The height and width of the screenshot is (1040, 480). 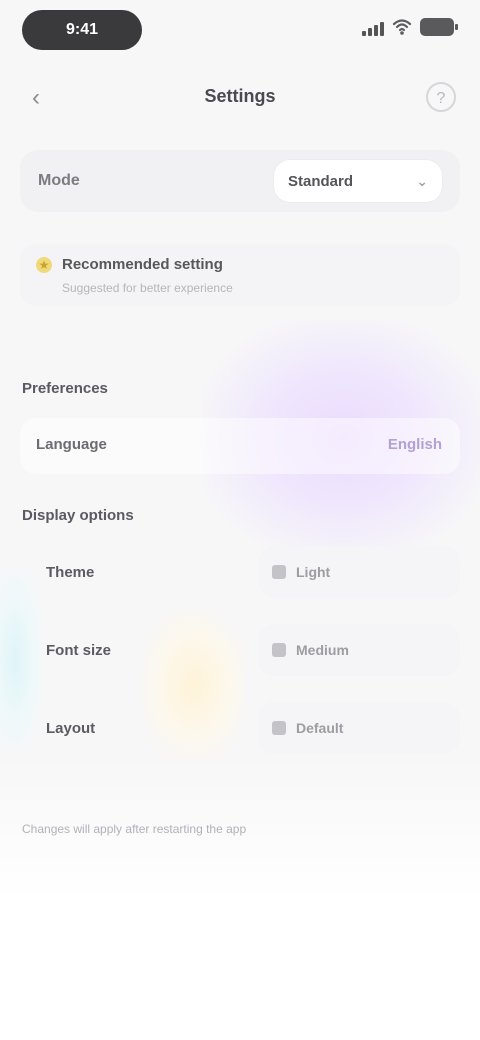 I want to click on display-options-section-title: Display options, so click(x=78, y=515).